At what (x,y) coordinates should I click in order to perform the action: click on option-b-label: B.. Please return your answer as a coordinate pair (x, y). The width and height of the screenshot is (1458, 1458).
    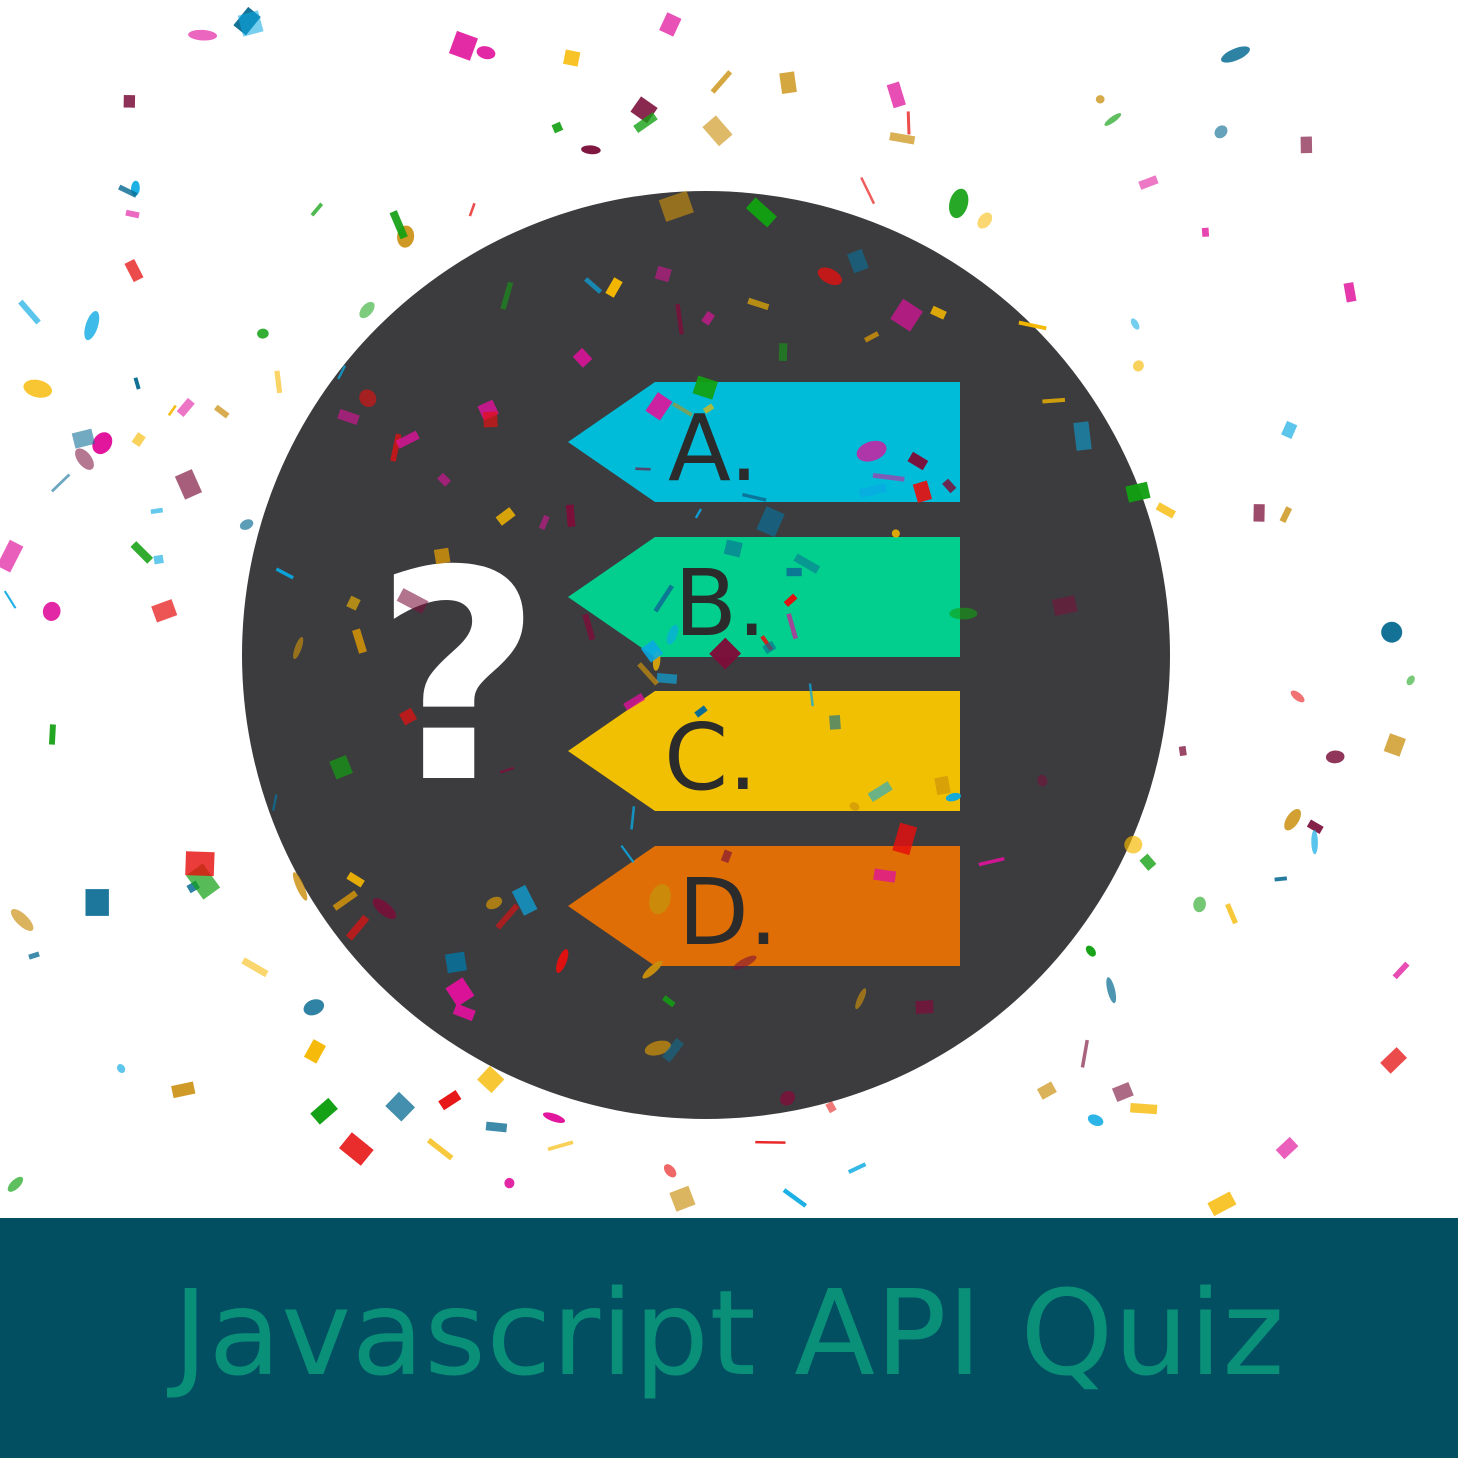
    Looking at the image, I should click on (720, 603).